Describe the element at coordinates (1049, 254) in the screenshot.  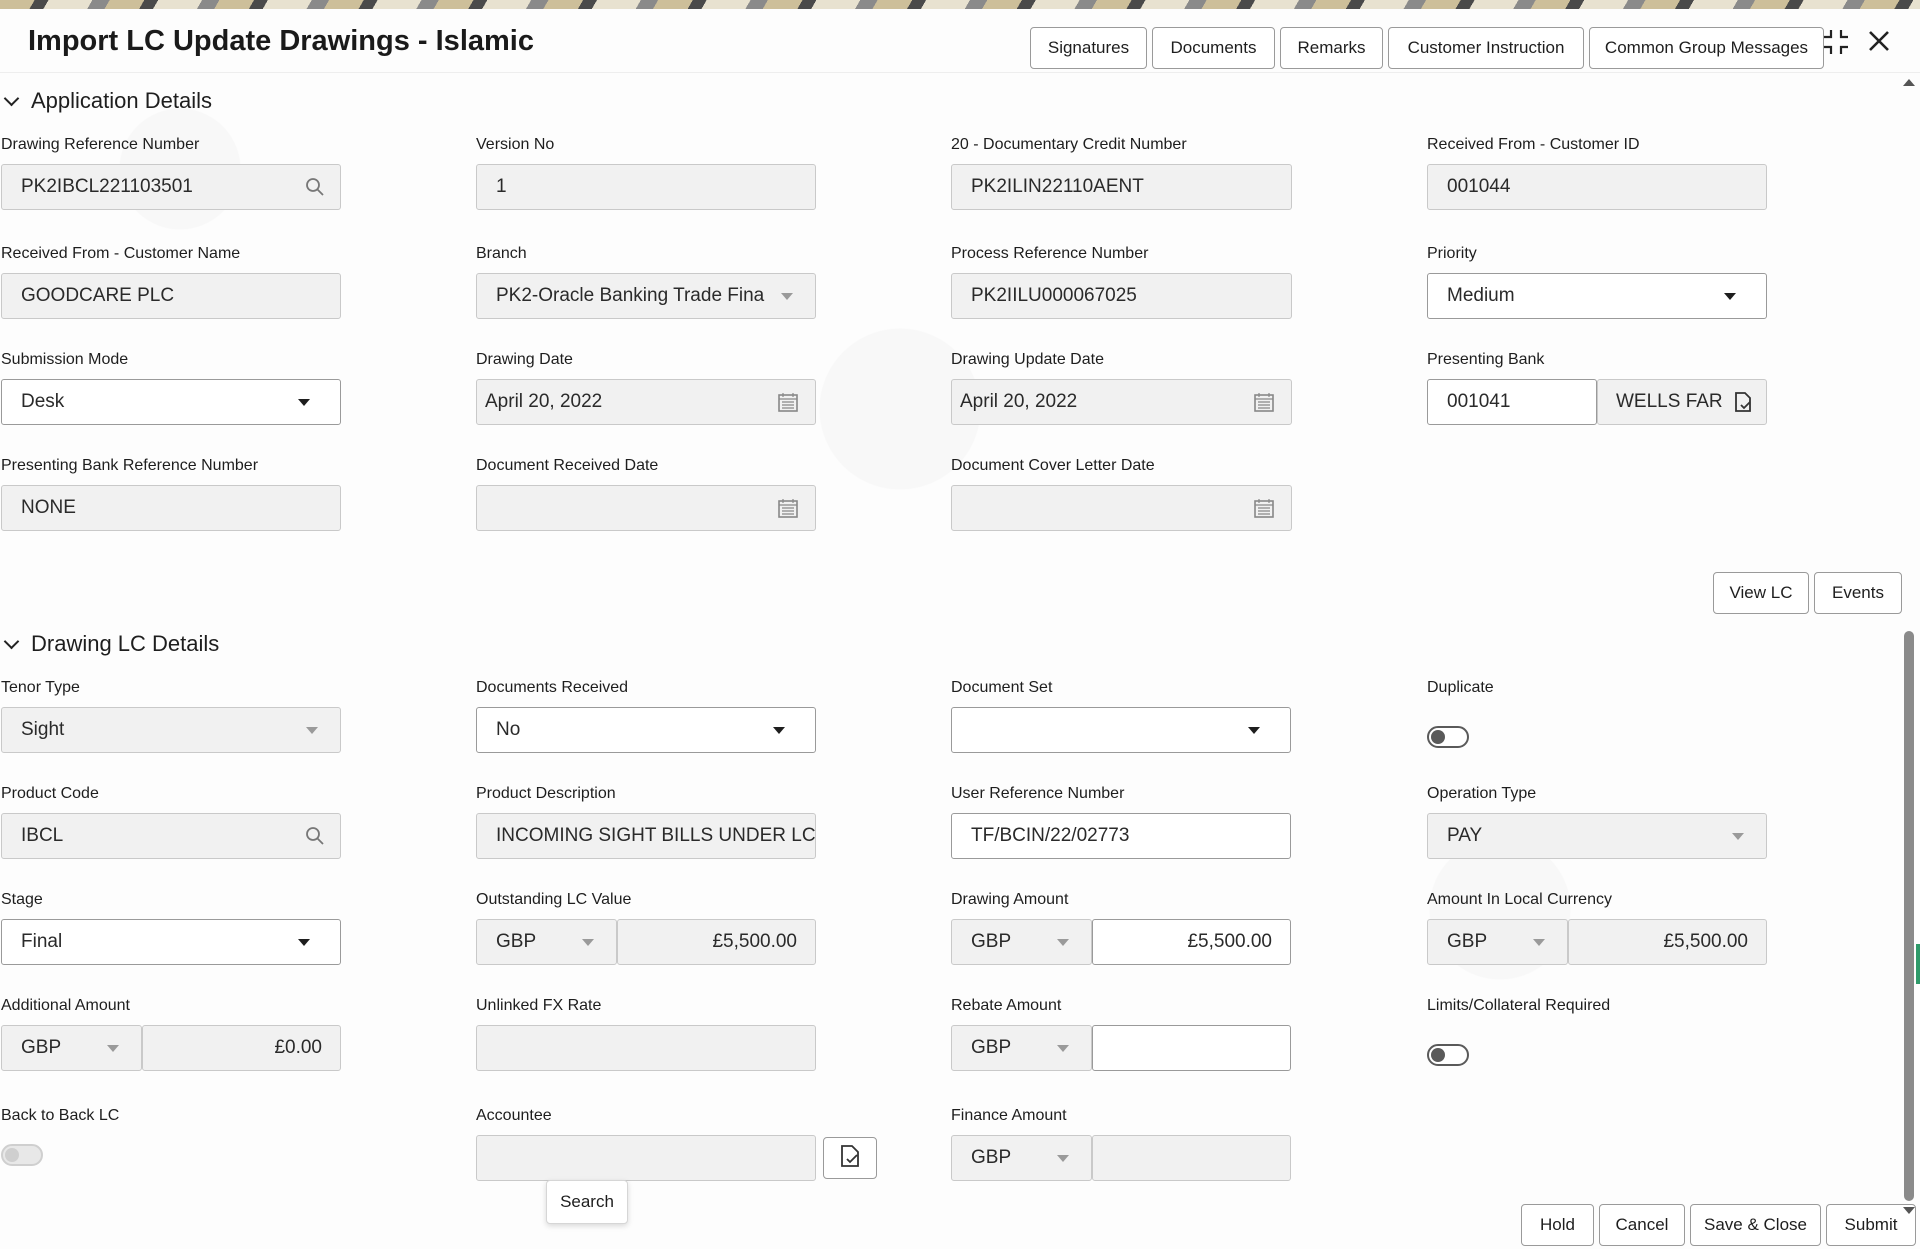
I see `process-reference-number-label: Process Reference Number` at that location.